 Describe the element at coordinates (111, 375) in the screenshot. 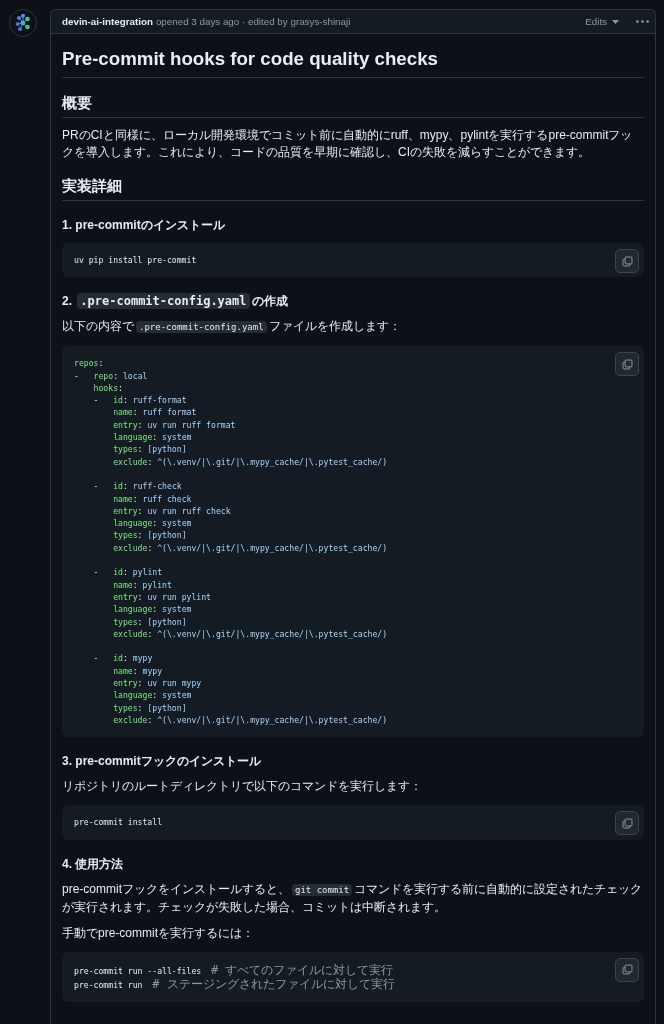

I see `code-line: - repo: local` at that location.